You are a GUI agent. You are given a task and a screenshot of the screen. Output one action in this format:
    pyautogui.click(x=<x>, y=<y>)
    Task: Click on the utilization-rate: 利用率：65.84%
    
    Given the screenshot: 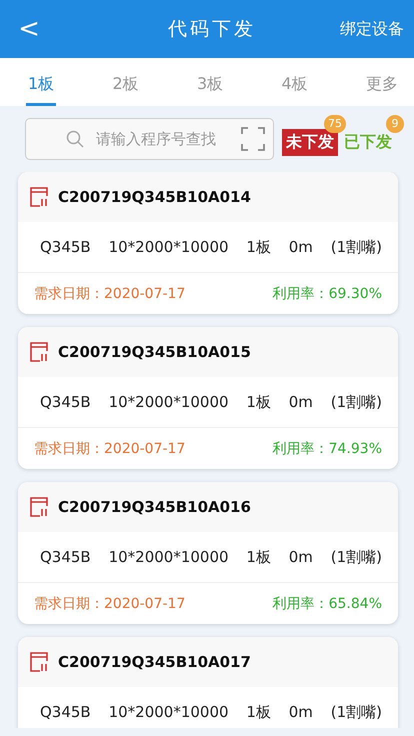 What is the action you would take?
    pyautogui.click(x=327, y=603)
    